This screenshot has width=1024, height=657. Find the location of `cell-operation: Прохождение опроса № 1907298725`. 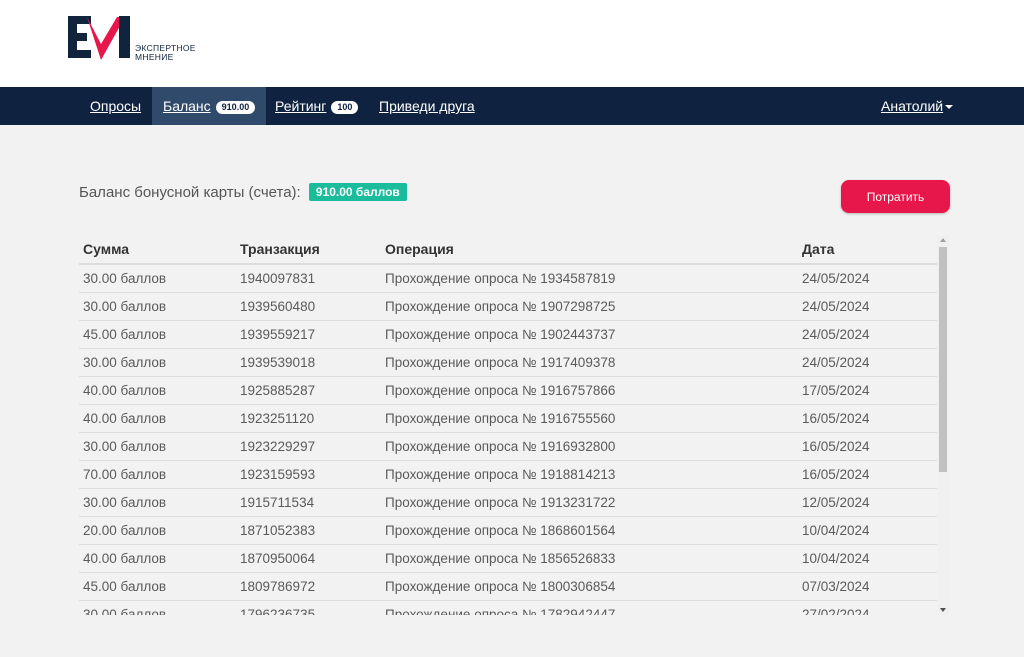

cell-operation: Прохождение опроса № 1907298725 is located at coordinates (589, 306).